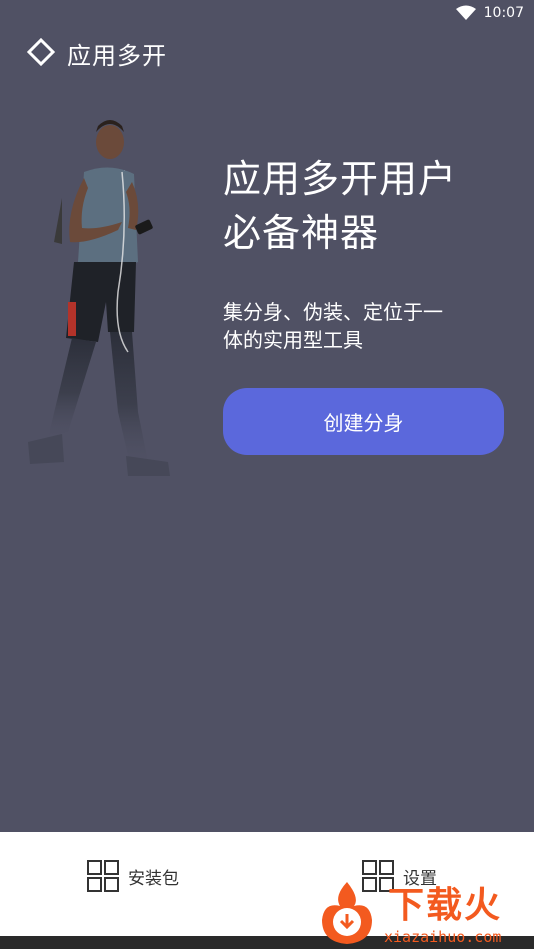 This screenshot has width=534, height=949. I want to click on watermark-url: xiazaihuo.com, so click(443, 937).